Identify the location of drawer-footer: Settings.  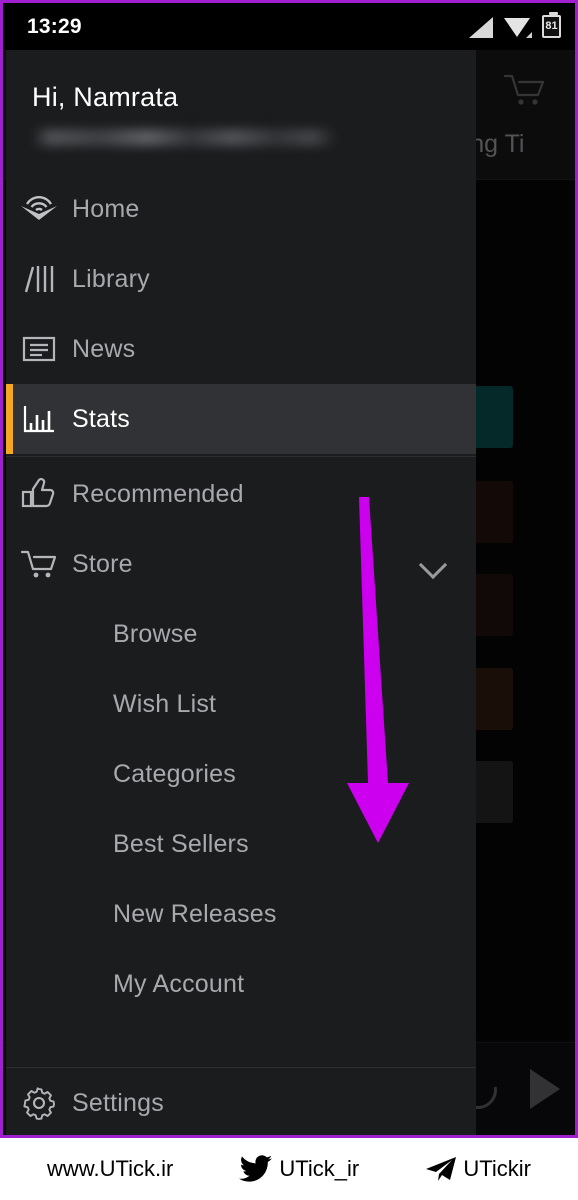
(241, 1101).